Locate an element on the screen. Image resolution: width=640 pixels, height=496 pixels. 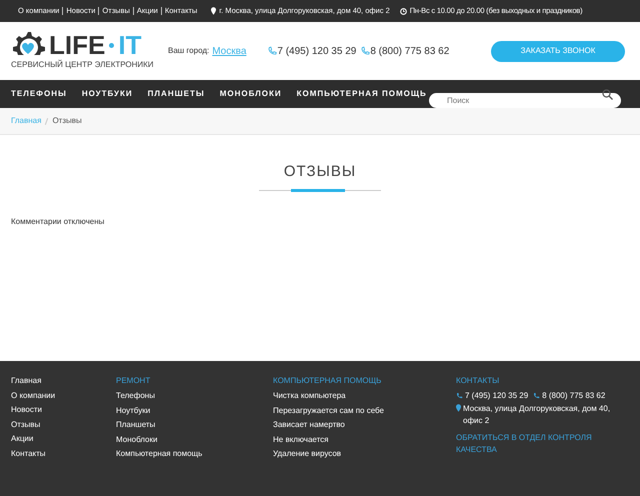
footer-link: Главная is located at coordinates (63, 380).